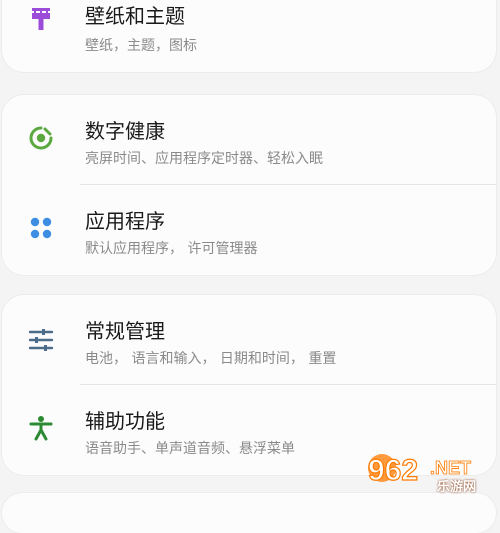 Image resolution: width=500 pixels, height=533 pixels. What do you see at coordinates (125, 421) in the screenshot?
I see `accessibility-title: 辅助功能` at bounding box center [125, 421].